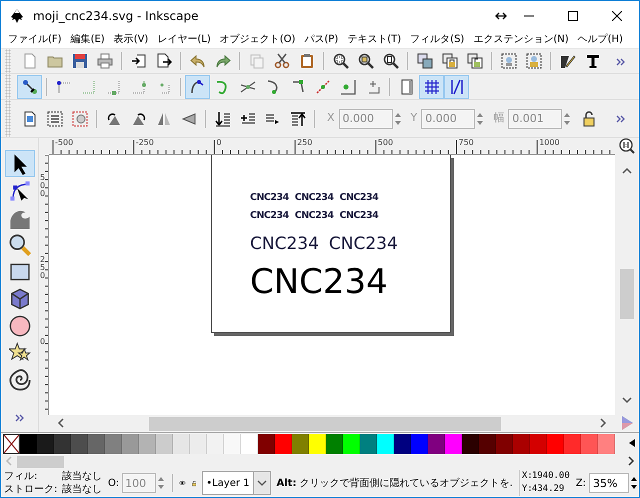 The image size is (640, 498). What do you see at coordinates (551, 476) in the screenshot?
I see `cursor-x-value: 1940.00` at bounding box center [551, 476].